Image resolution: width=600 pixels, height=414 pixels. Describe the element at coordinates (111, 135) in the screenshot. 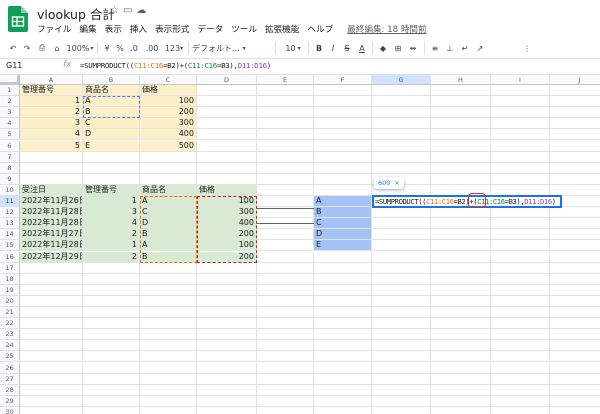

I see `table1-cell: D` at that location.